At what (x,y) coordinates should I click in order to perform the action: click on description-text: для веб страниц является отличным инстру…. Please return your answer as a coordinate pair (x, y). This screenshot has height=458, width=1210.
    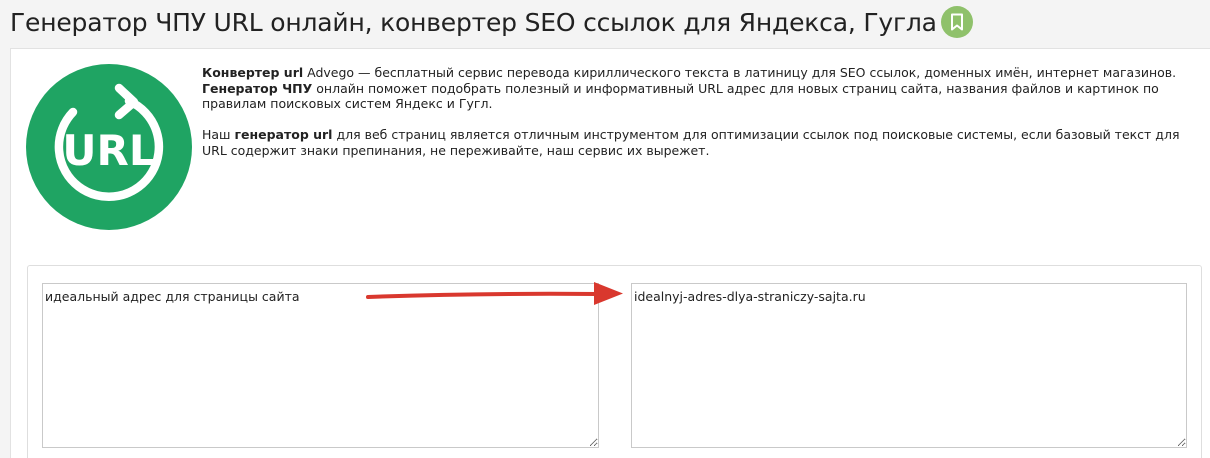
    Looking at the image, I should click on (691, 142).